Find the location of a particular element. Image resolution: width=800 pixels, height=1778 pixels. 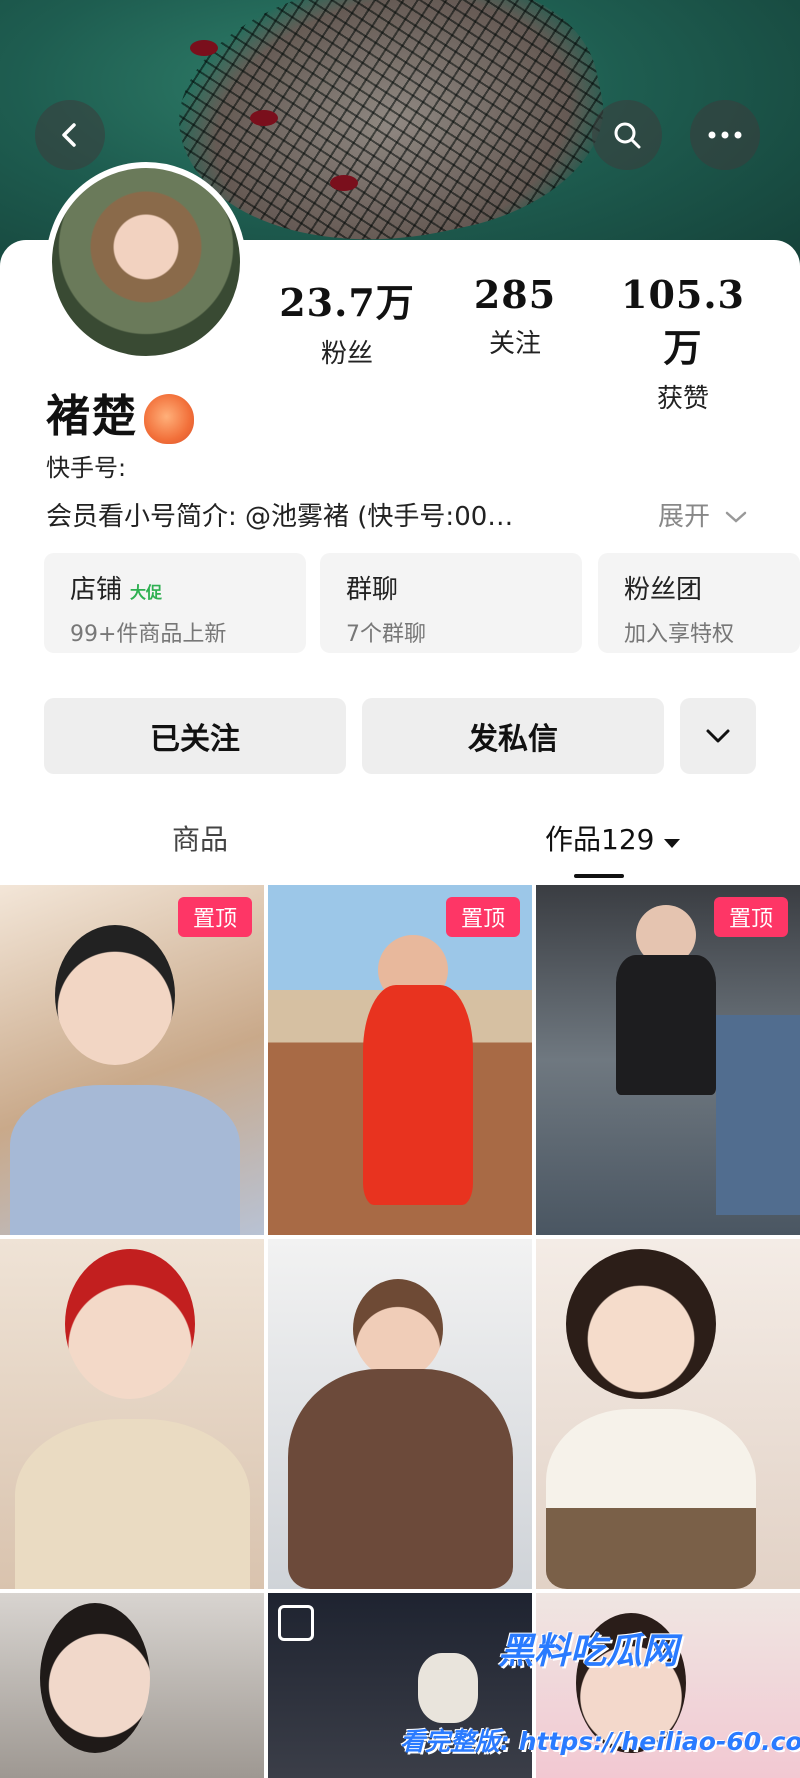

tab-works-label: 作品129 is located at coordinates (600, 839).